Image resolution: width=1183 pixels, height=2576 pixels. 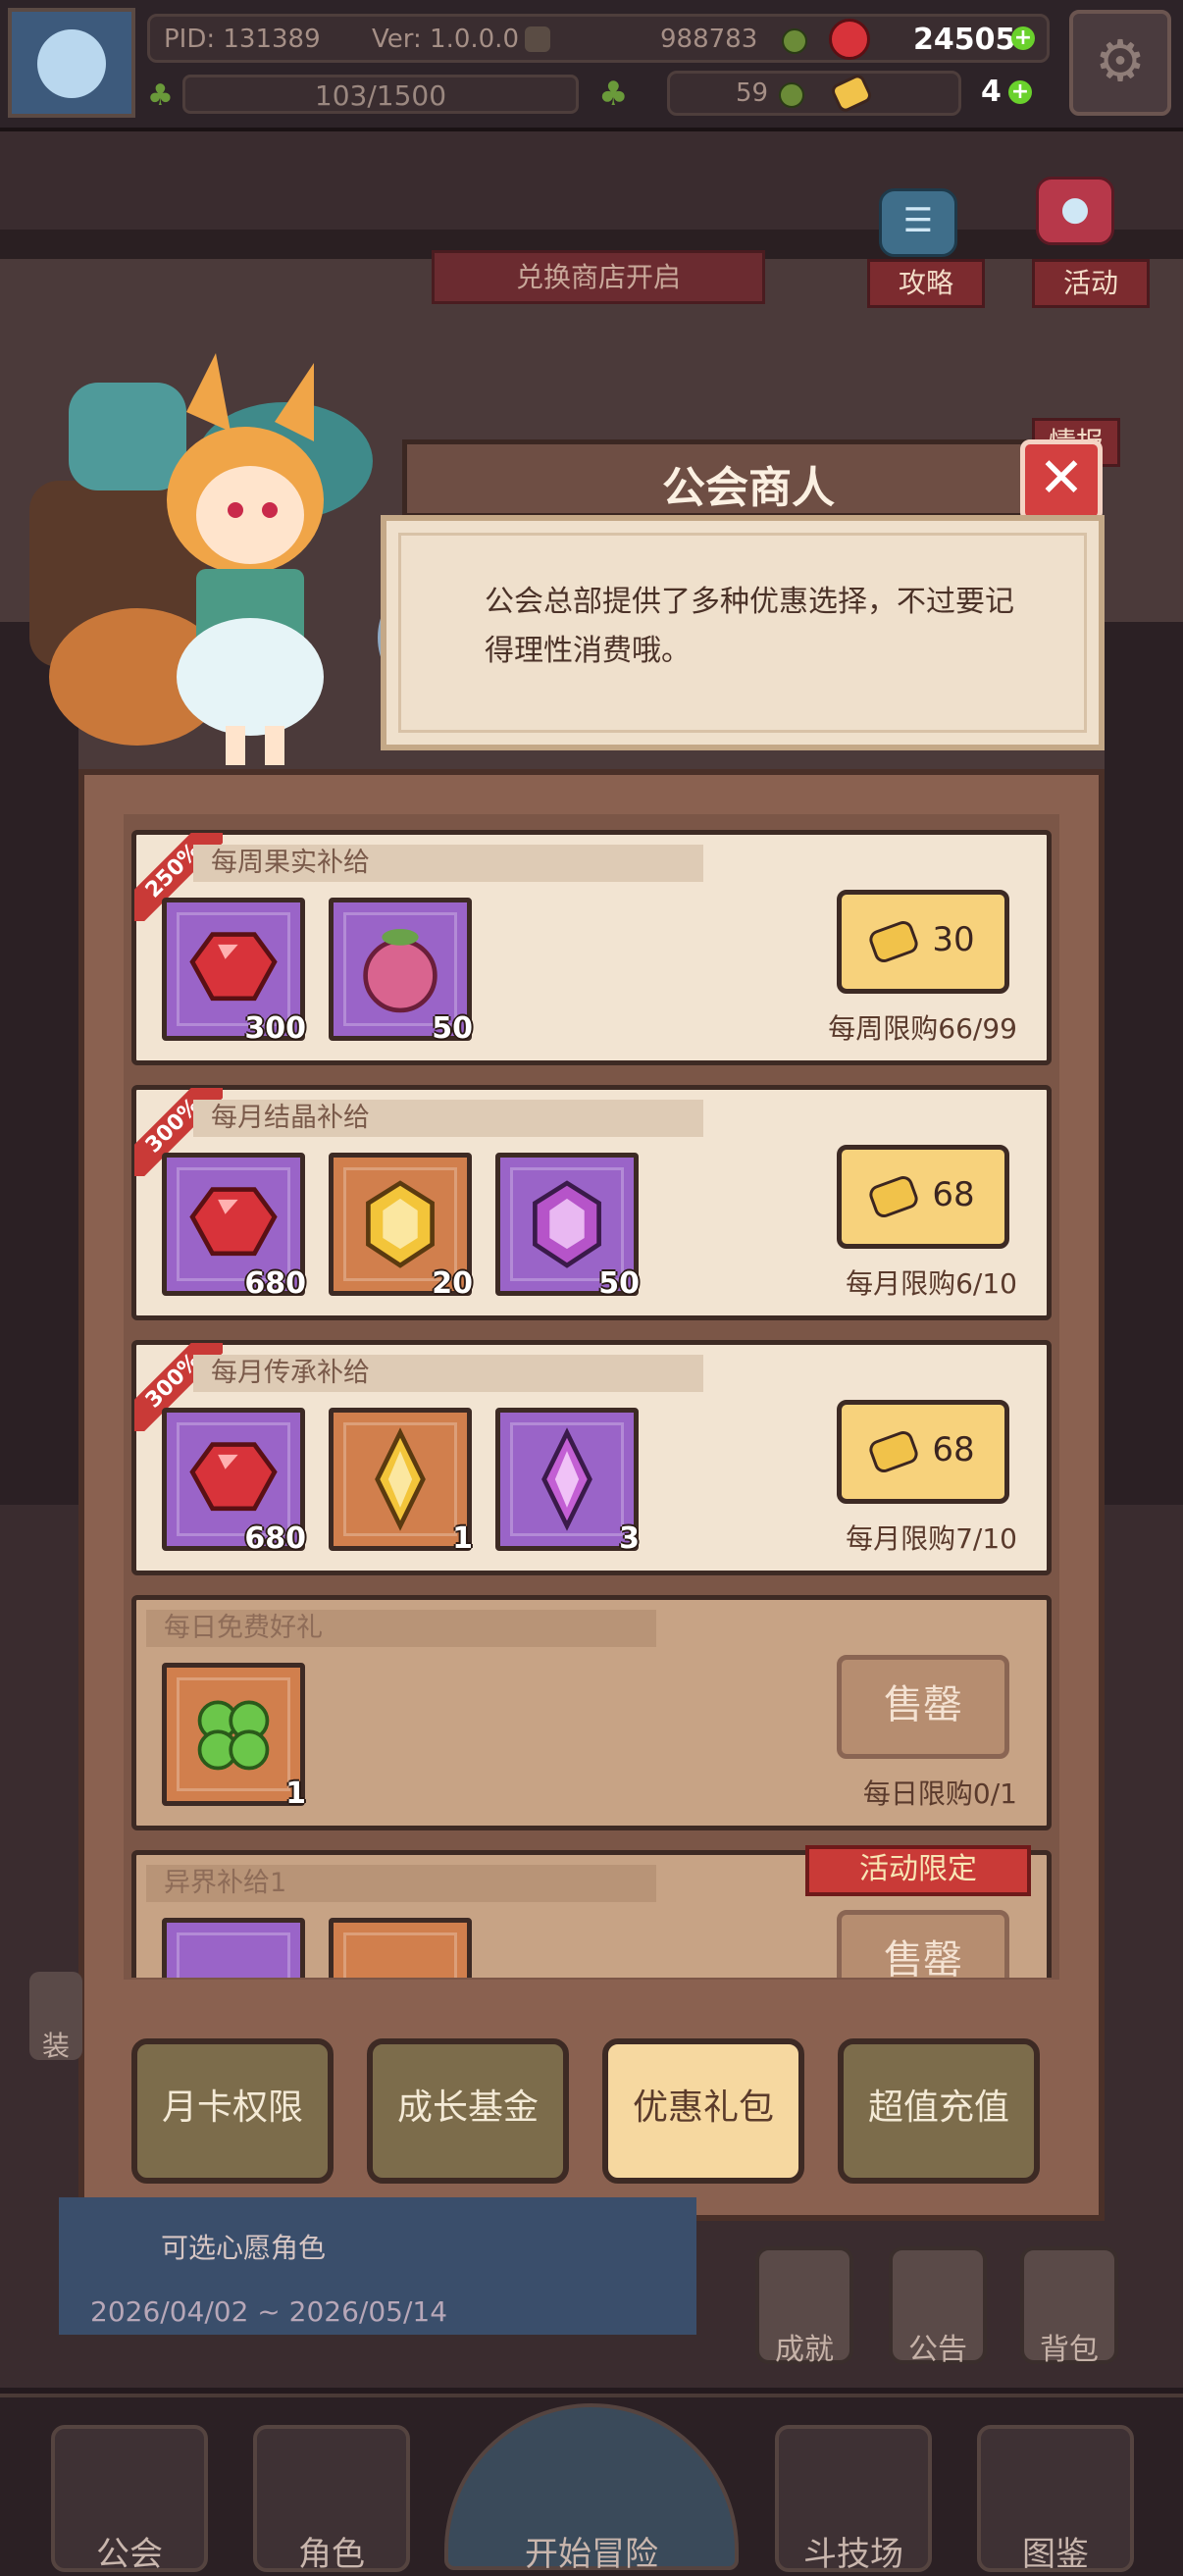 I want to click on tab-growth-fund: 成长基金, so click(x=468, y=2111).